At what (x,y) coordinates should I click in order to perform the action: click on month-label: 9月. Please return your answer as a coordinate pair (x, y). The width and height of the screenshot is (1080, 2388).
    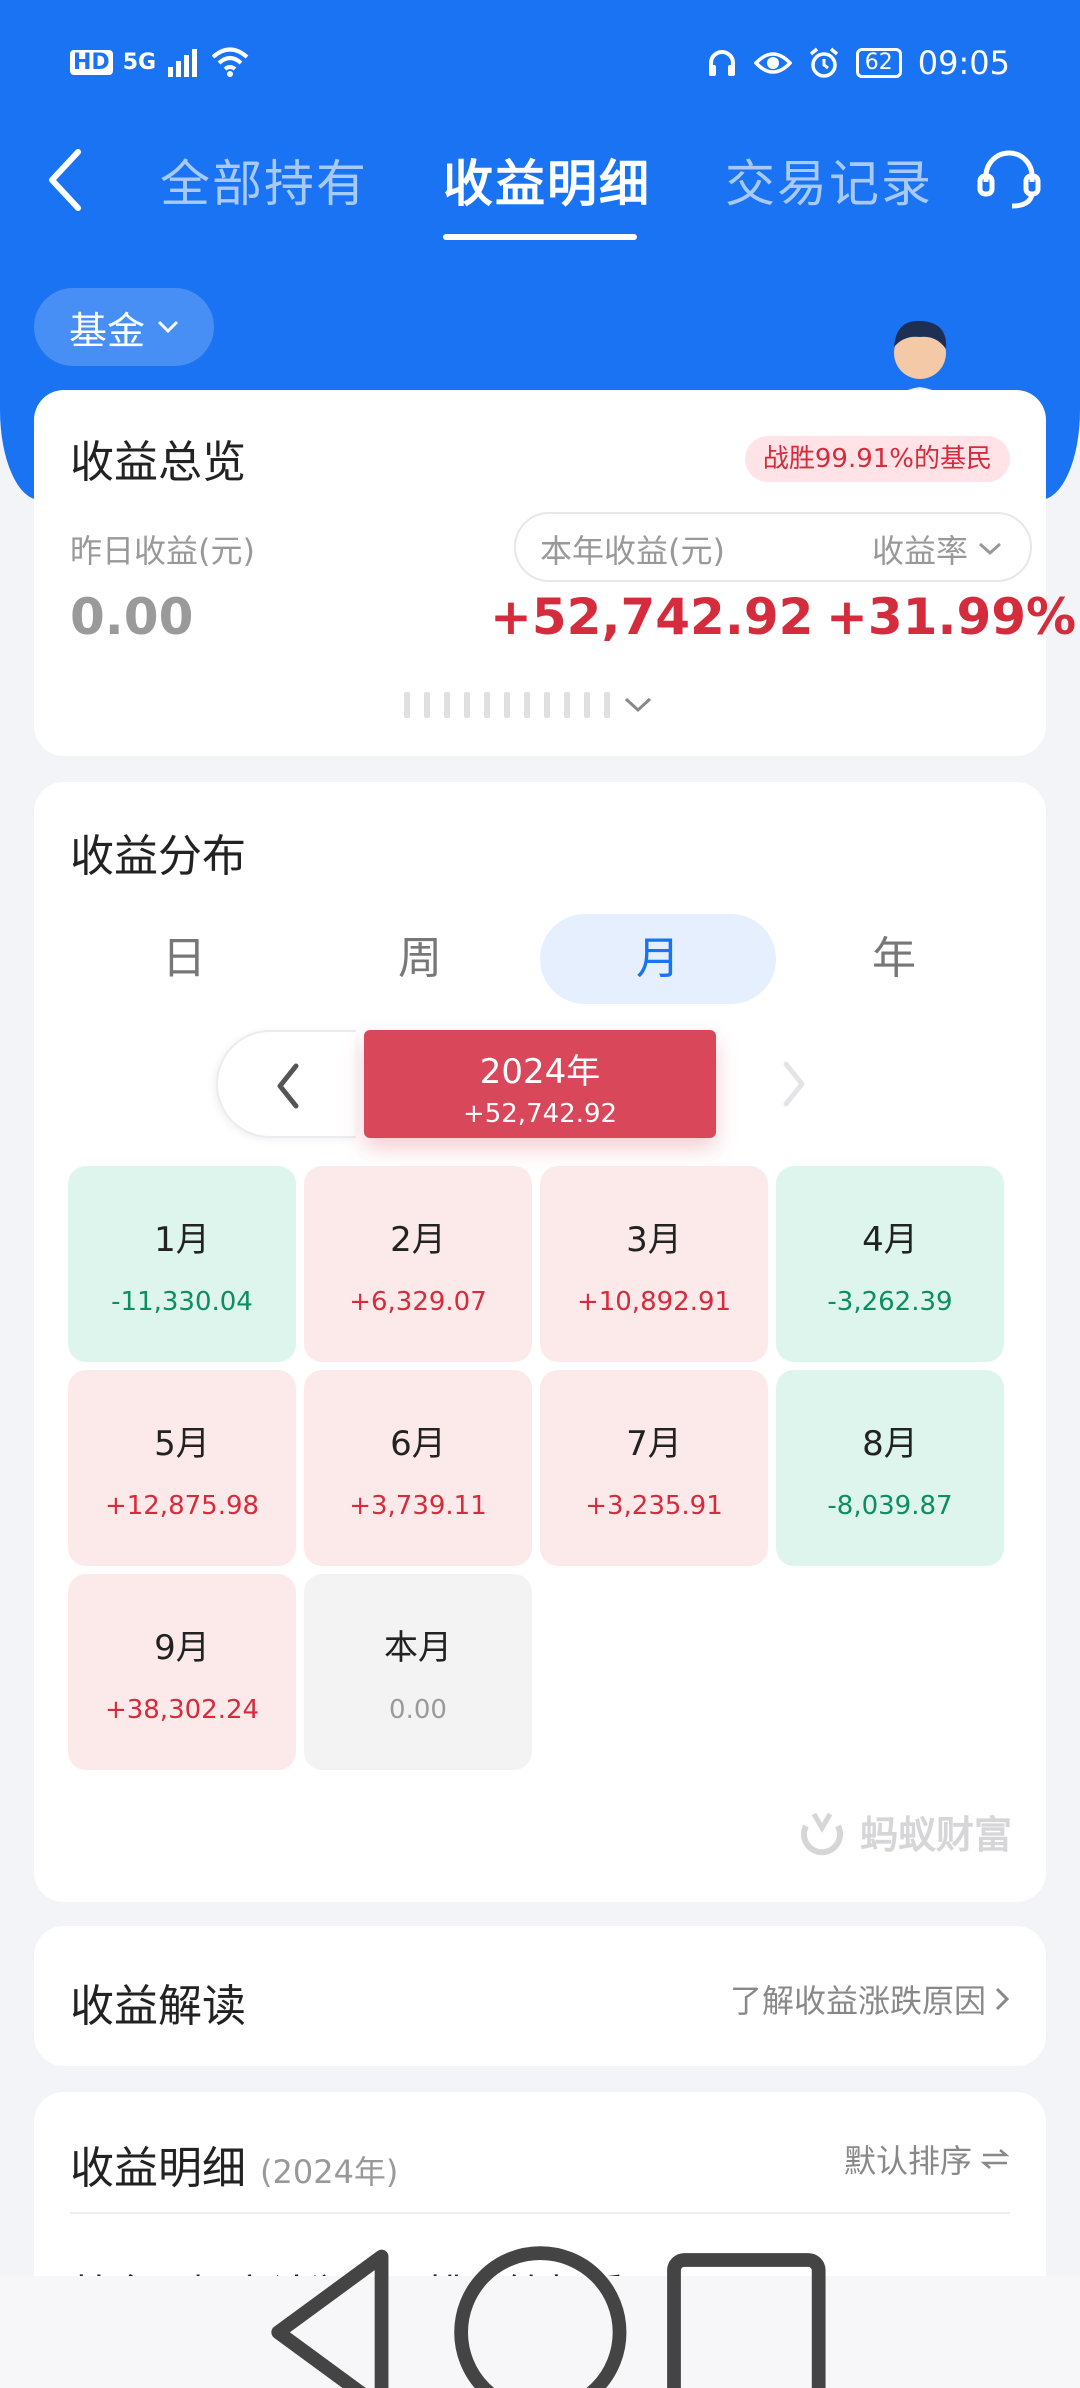
    Looking at the image, I should click on (182, 1648).